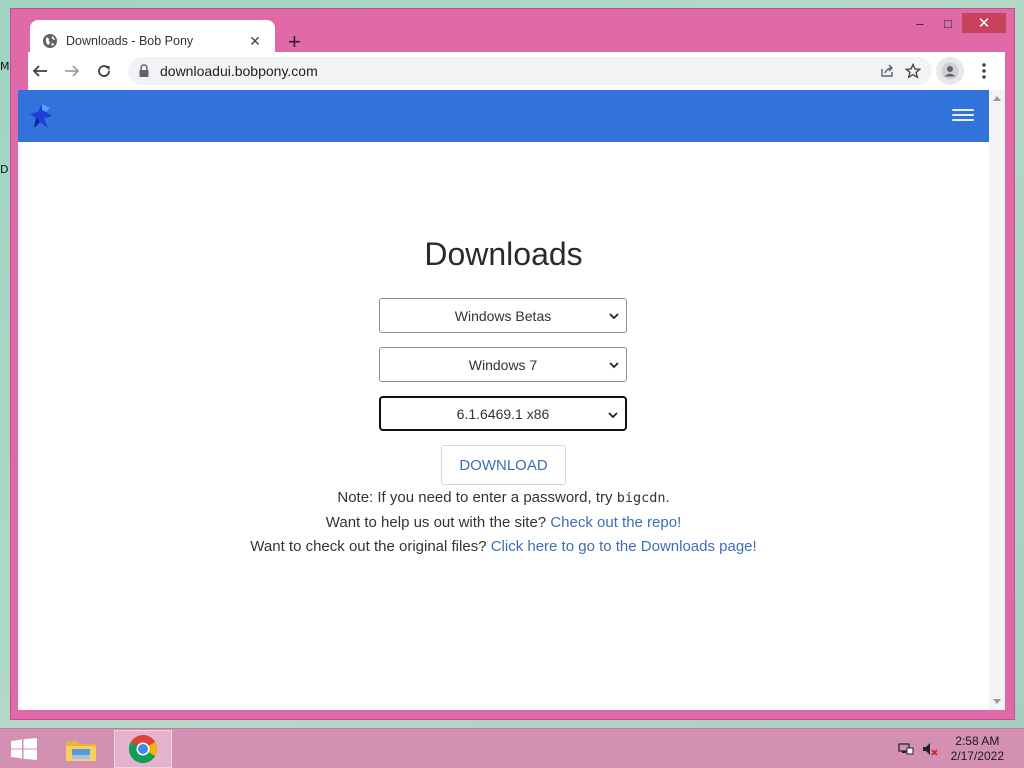 Image resolution: width=1024 pixels, height=768 pixels. What do you see at coordinates (997, 701) in the screenshot?
I see `scroll-down-icon` at bounding box center [997, 701].